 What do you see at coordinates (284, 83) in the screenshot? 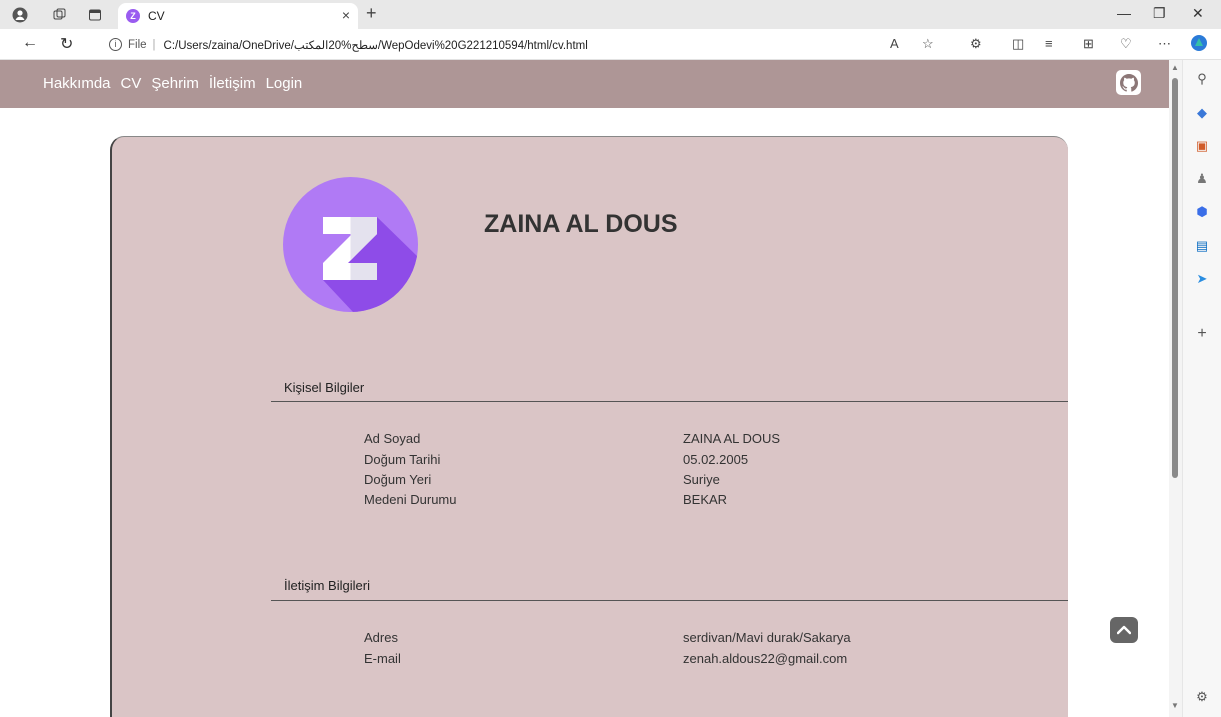
I see `nav-link-login: Login` at bounding box center [284, 83].